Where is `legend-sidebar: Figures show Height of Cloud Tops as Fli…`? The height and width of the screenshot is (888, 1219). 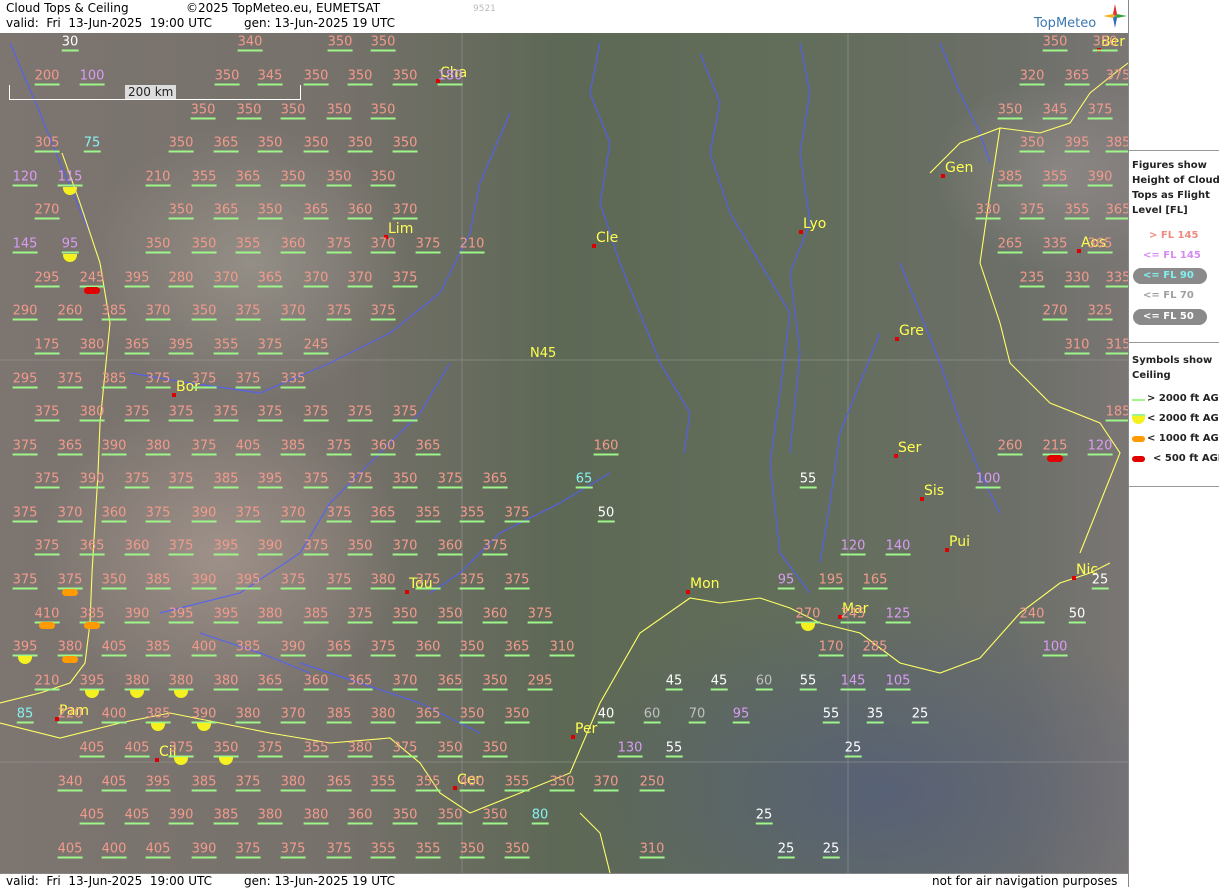
legend-sidebar: Figures show Height of Cloud Tops as Fli… is located at coordinates (1173, 443).